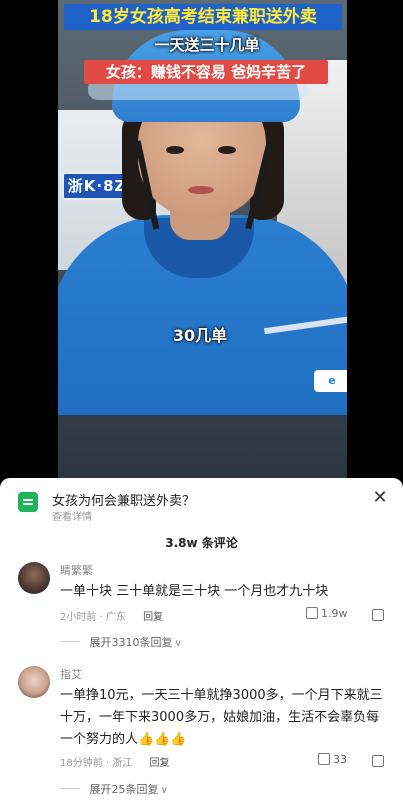  Describe the element at coordinates (123, 499) in the screenshot. I see `question-title: 女孩为何会兼职送外卖？` at that location.